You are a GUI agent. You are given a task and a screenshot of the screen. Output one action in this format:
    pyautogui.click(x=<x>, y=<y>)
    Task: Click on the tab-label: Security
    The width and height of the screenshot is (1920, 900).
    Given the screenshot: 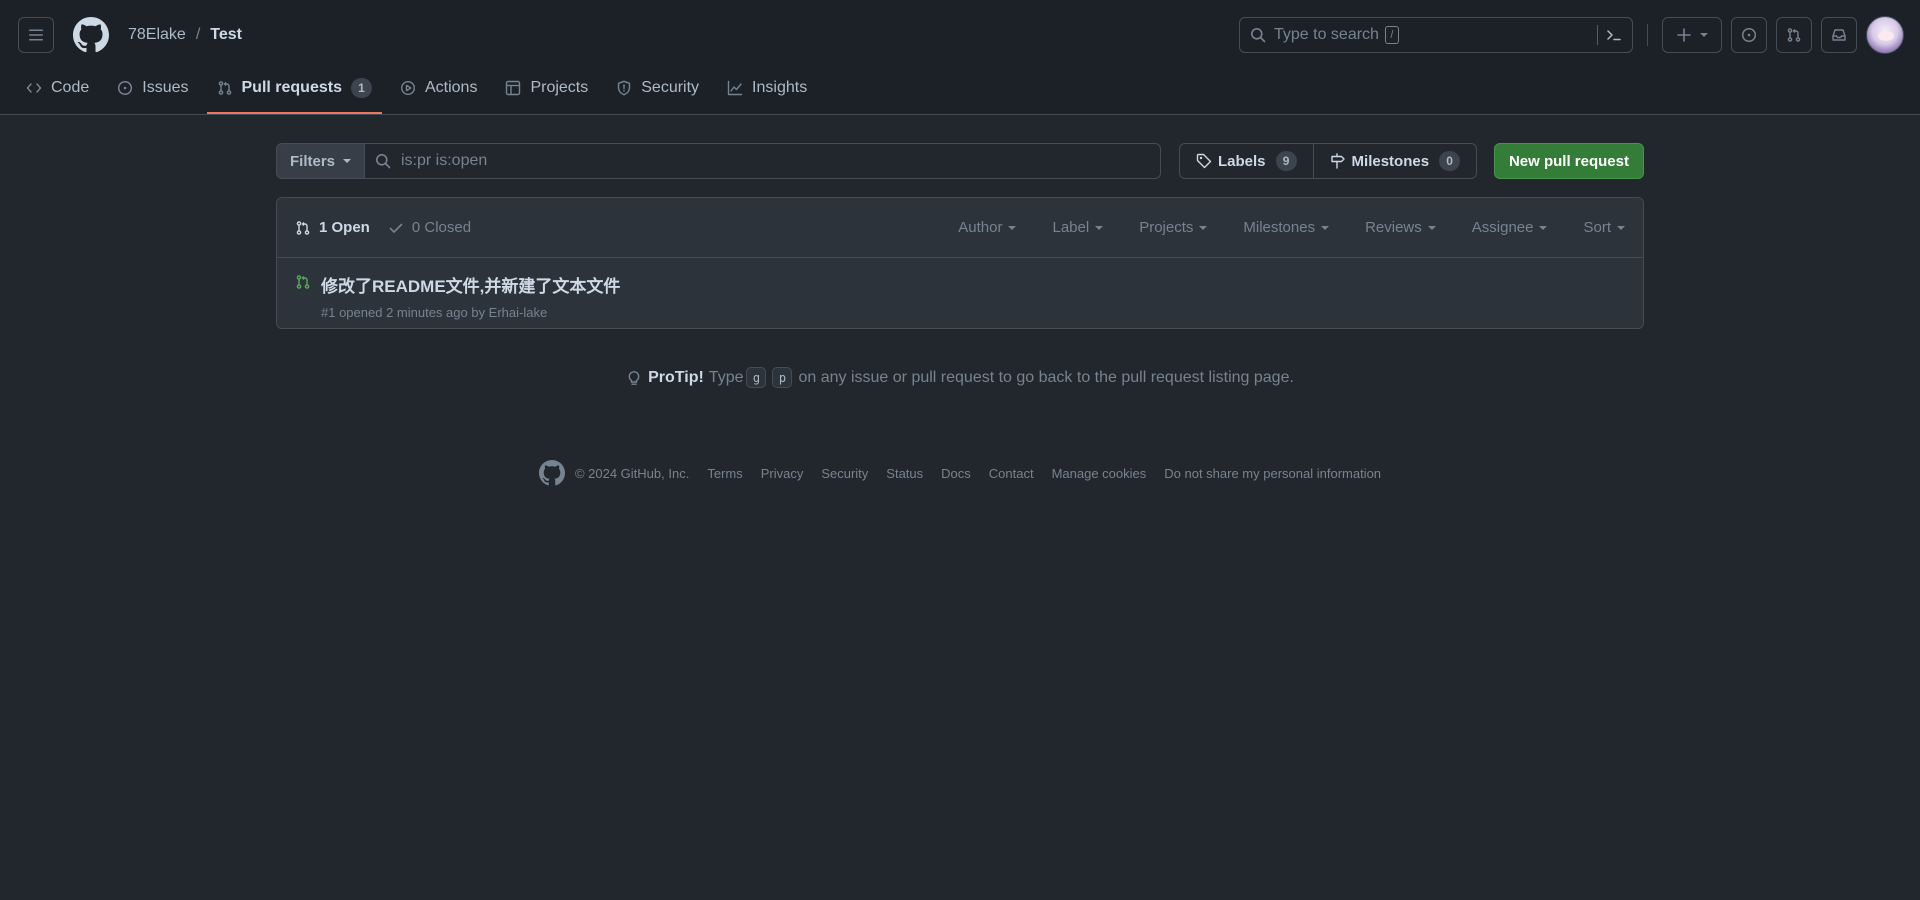 What is the action you would take?
    pyautogui.click(x=670, y=87)
    